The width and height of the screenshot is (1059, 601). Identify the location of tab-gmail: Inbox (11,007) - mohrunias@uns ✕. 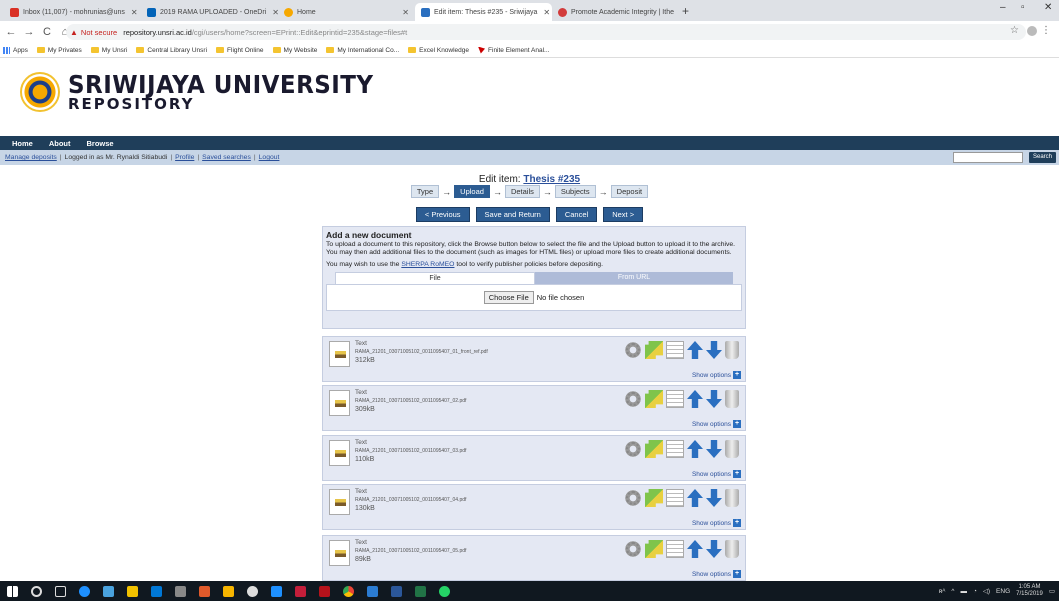
(72, 12).